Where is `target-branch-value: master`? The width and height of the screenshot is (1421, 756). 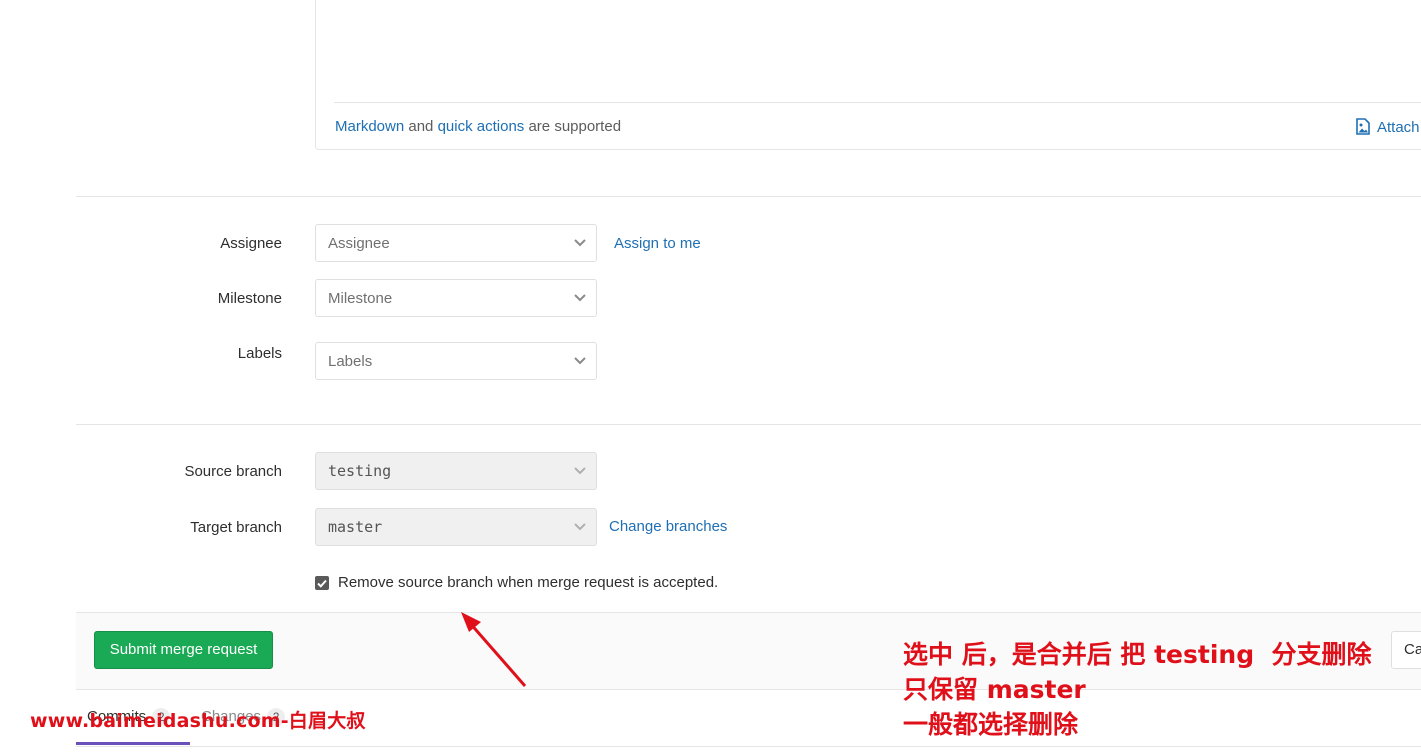
target-branch-value: master is located at coordinates (355, 527).